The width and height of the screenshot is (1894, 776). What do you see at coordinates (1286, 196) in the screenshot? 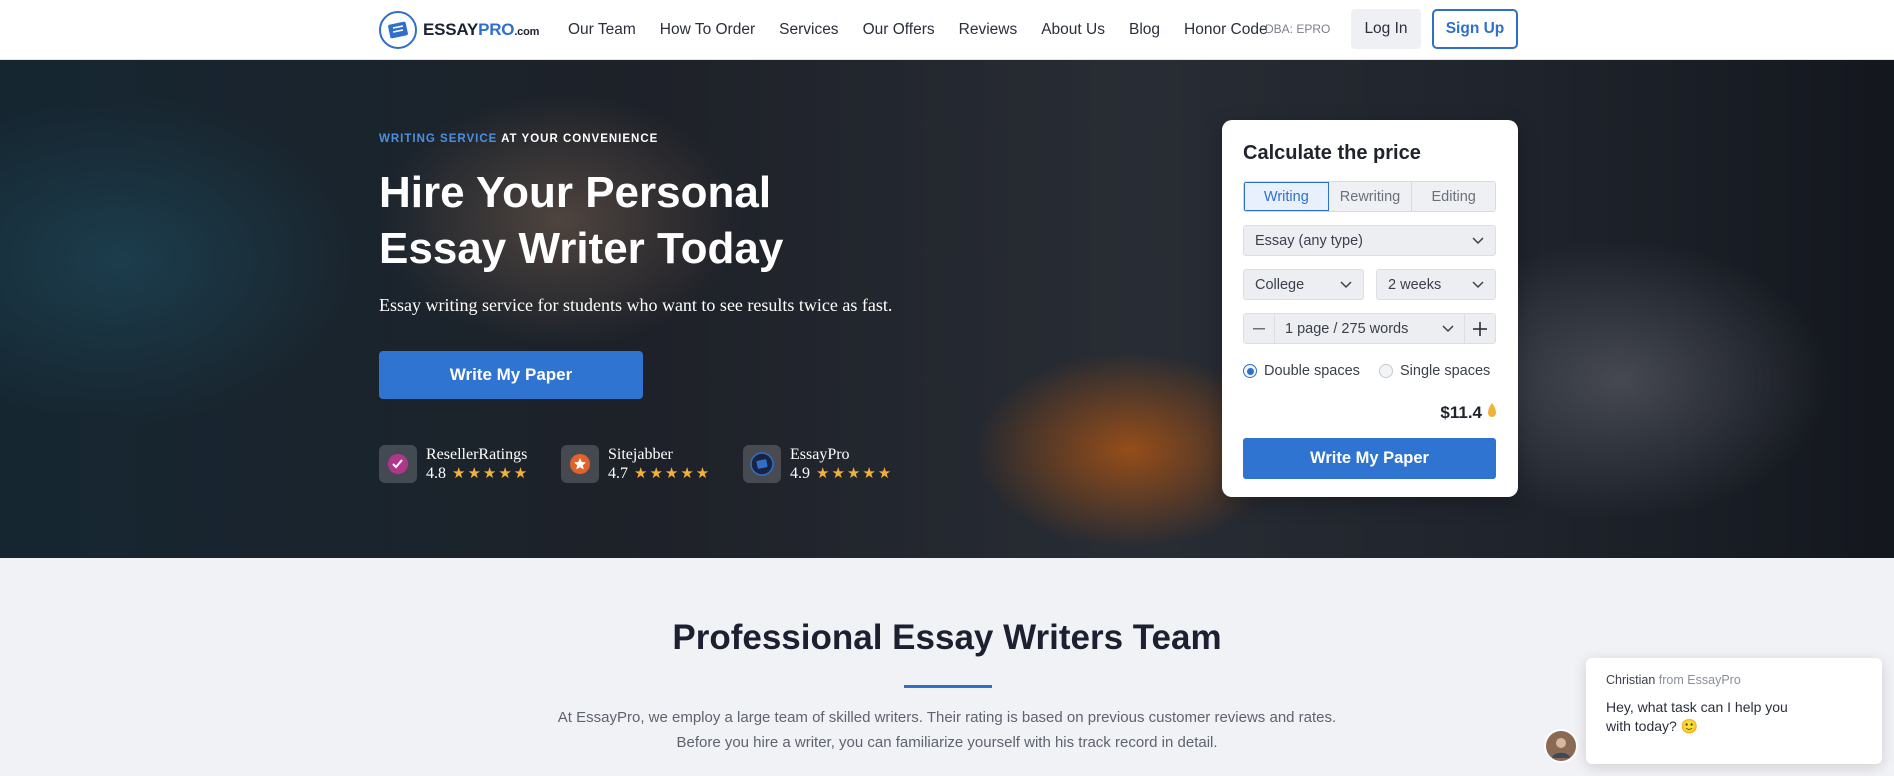
I see `tab-writing: Writing` at bounding box center [1286, 196].